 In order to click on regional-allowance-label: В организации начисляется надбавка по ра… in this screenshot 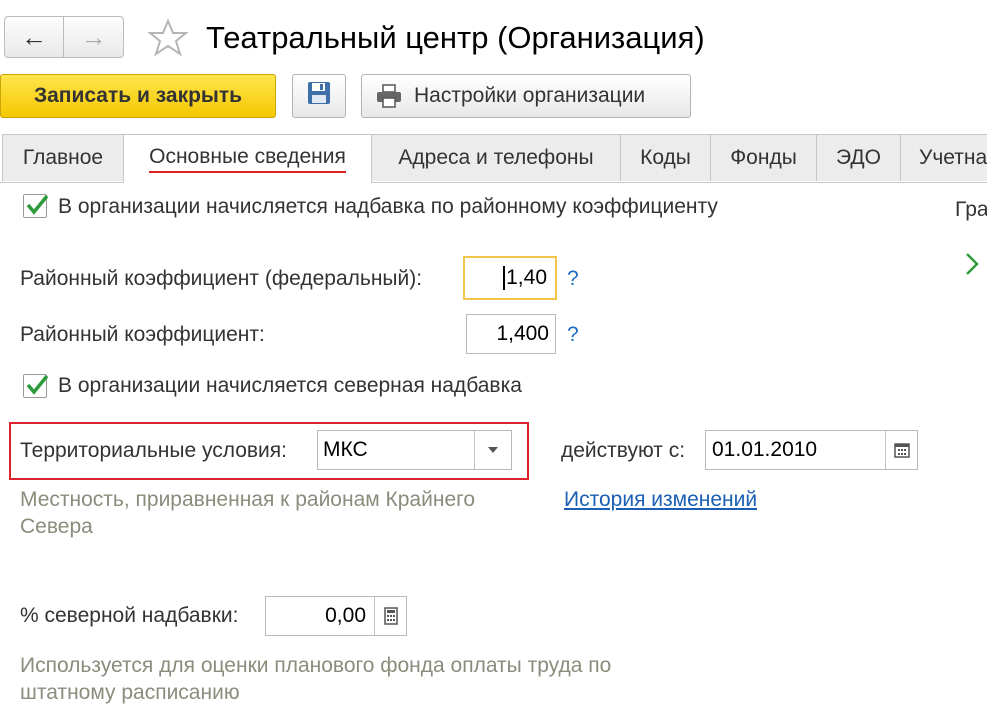, I will do `click(388, 206)`.